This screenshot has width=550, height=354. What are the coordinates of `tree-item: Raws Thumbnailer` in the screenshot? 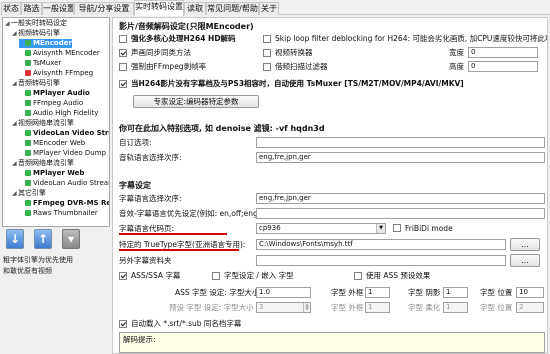 It's located at (58, 213).